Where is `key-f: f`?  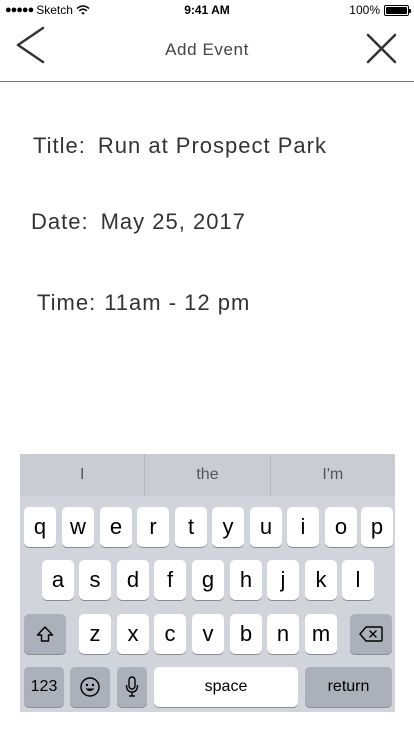
key-f: f is located at coordinates (170, 580).